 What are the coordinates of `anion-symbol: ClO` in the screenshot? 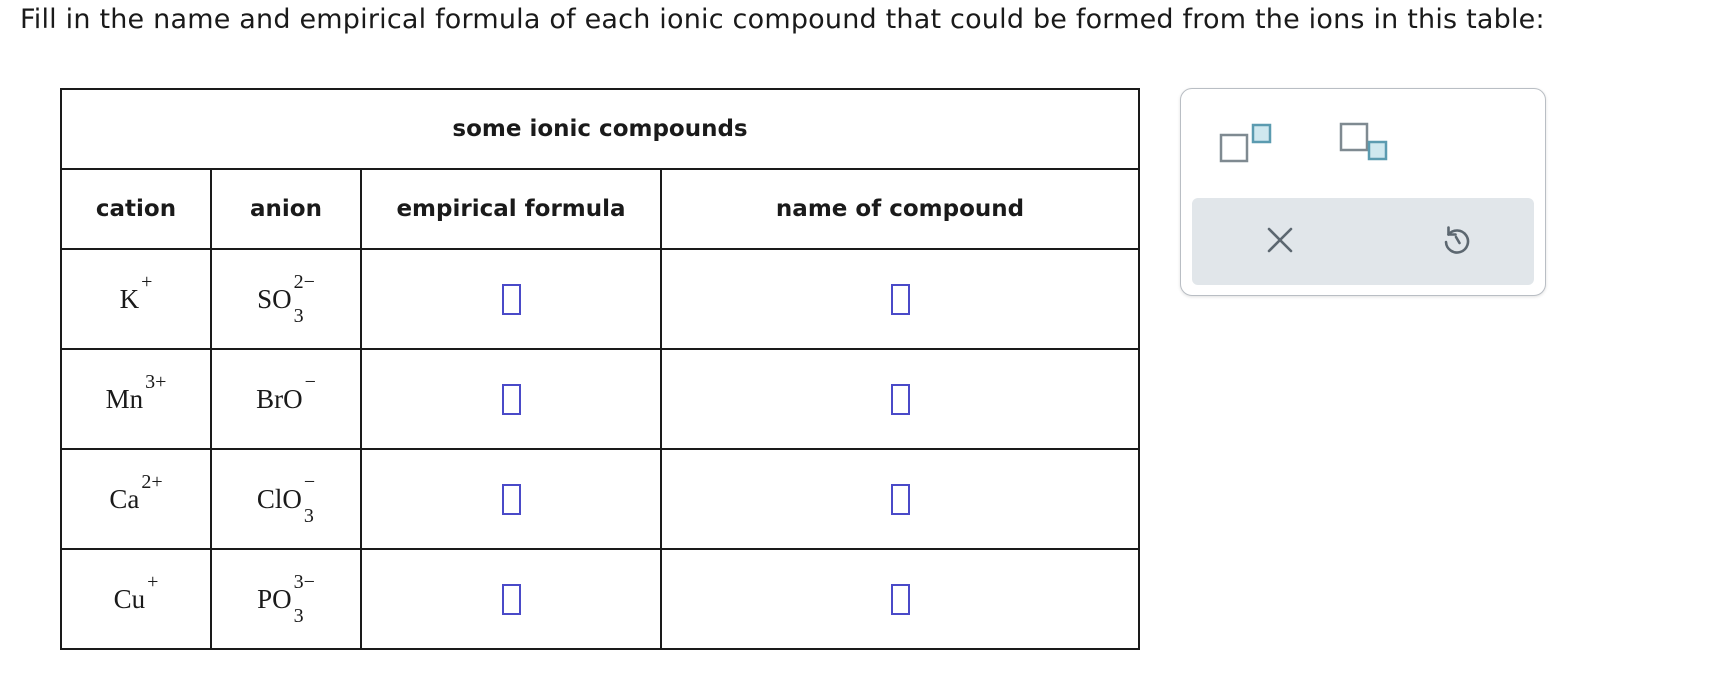 It's located at (279, 498).